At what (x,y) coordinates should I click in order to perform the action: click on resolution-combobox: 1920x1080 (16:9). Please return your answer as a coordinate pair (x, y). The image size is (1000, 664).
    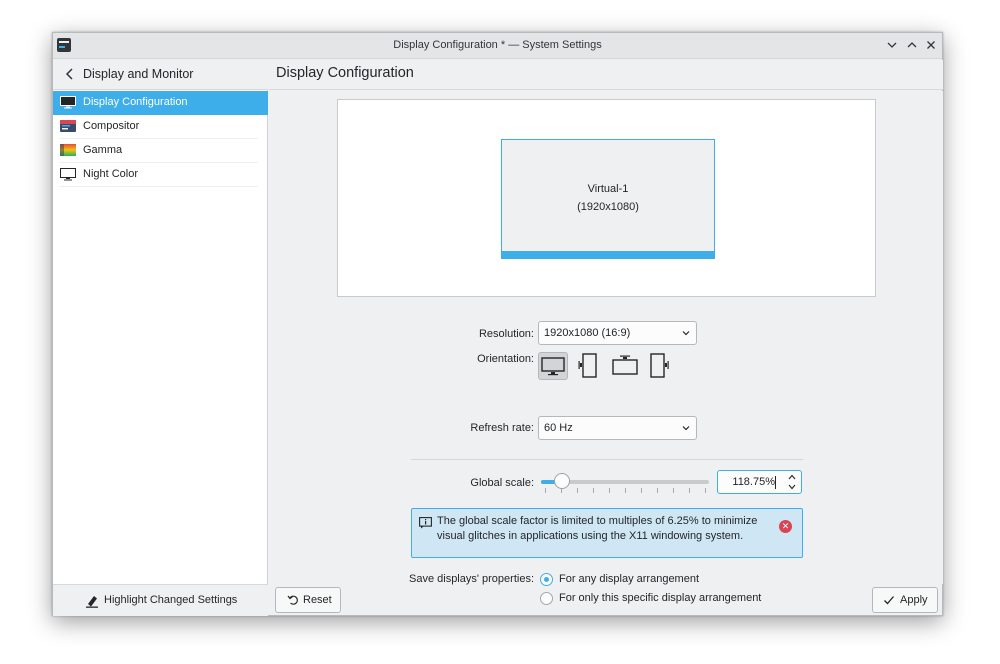
    Looking at the image, I should click on (617, 333).